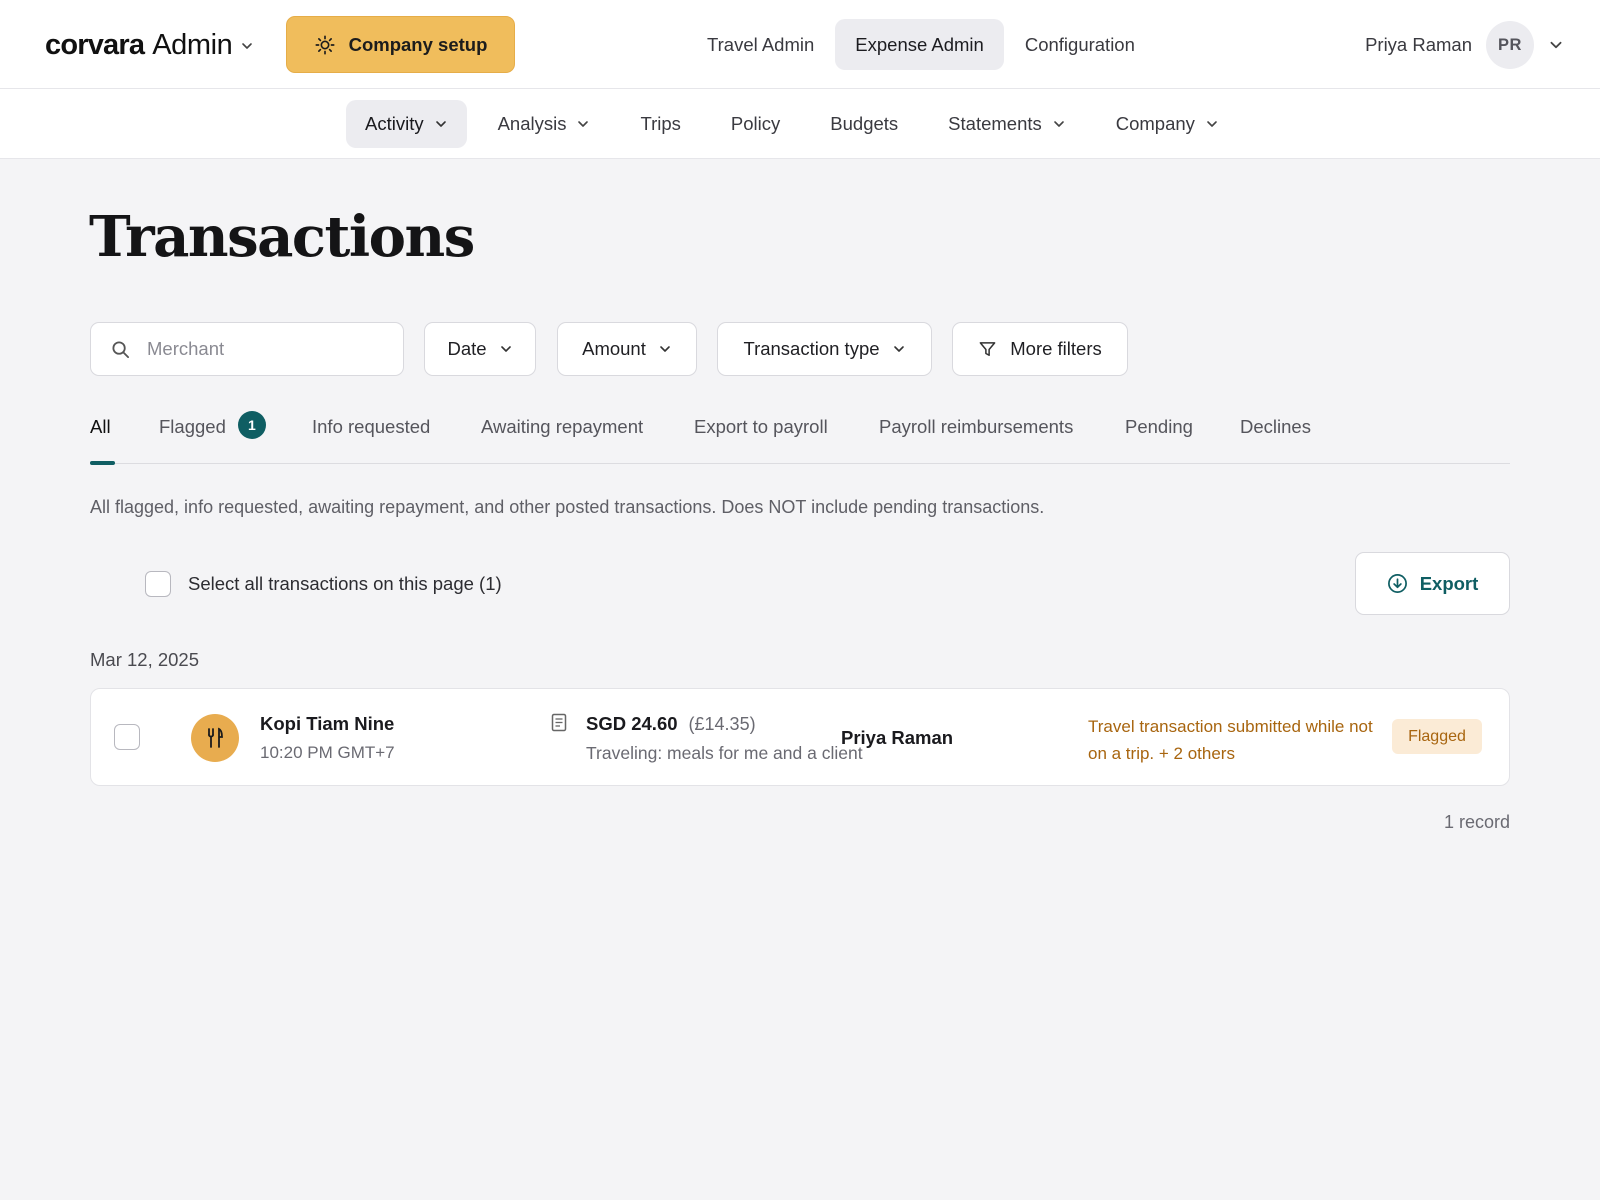  Describe the element at coordinates (192, 426) in the screenshot. I see `tab-label: Flagged` at that location.